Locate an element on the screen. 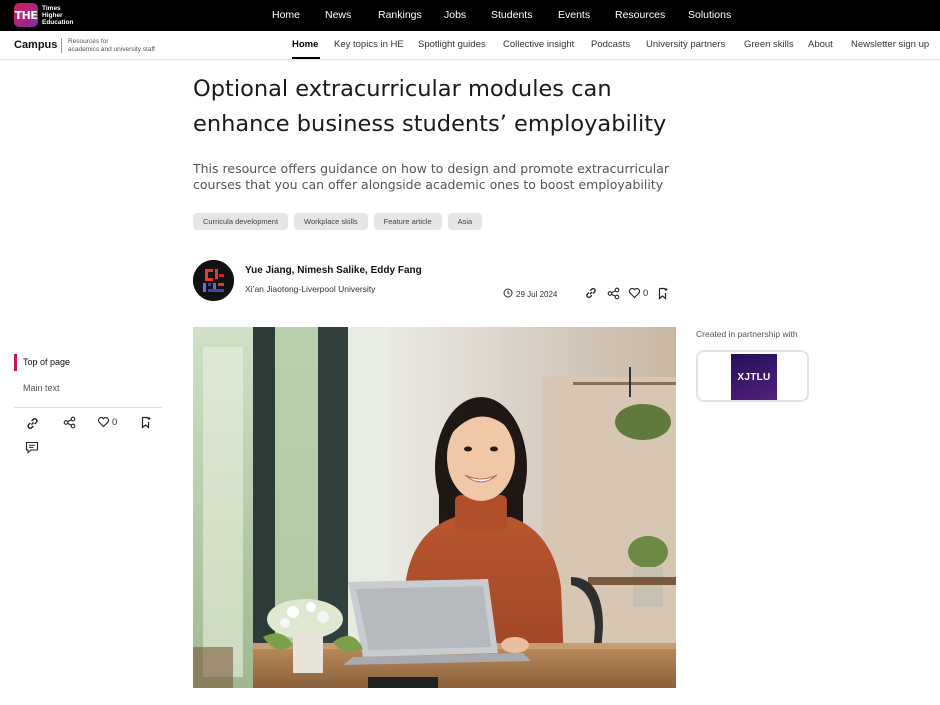 This screenshot has height=705, width=940. tag-curricula-development: Curricula development is located at coordinates (241, 221).